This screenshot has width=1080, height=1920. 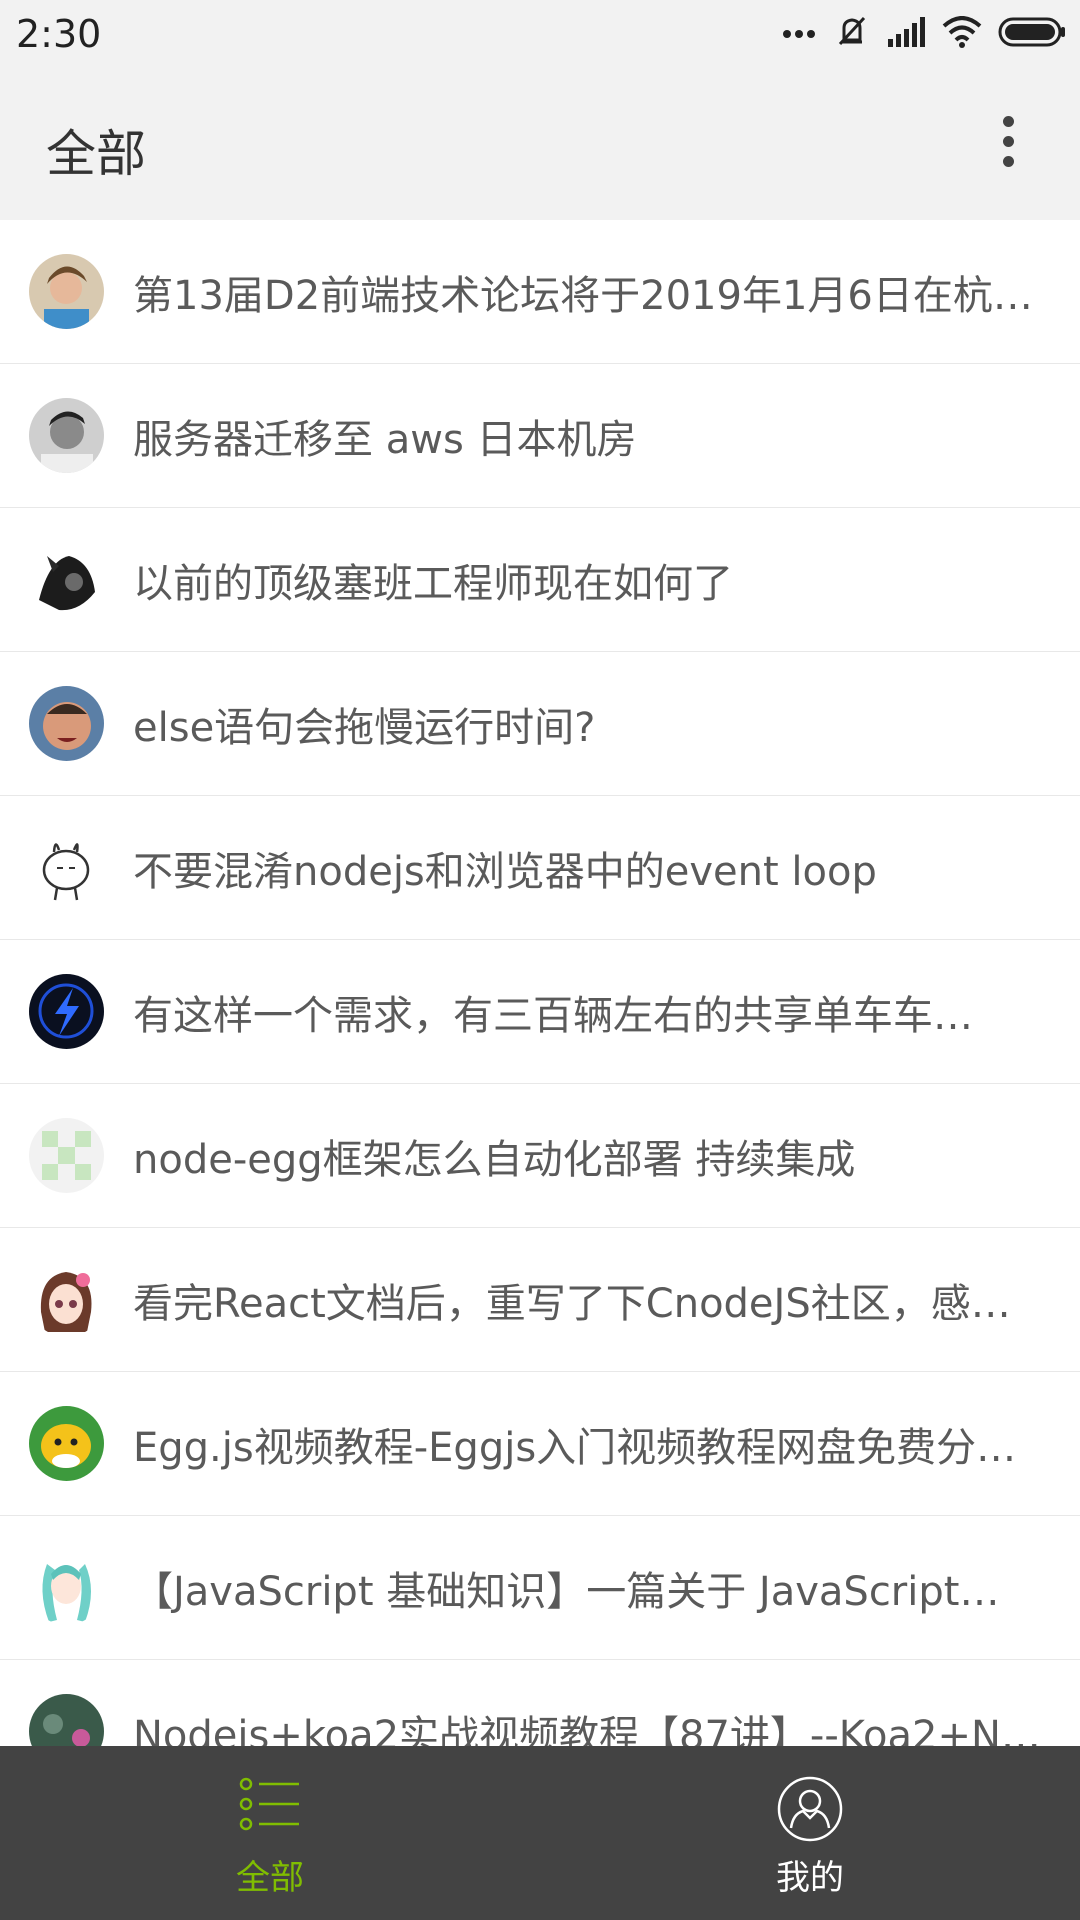 What do you see at coordinates (1008, 146) in the screenshot?
I see `overflow-menu-icon` at bounding box center [1008, 146].